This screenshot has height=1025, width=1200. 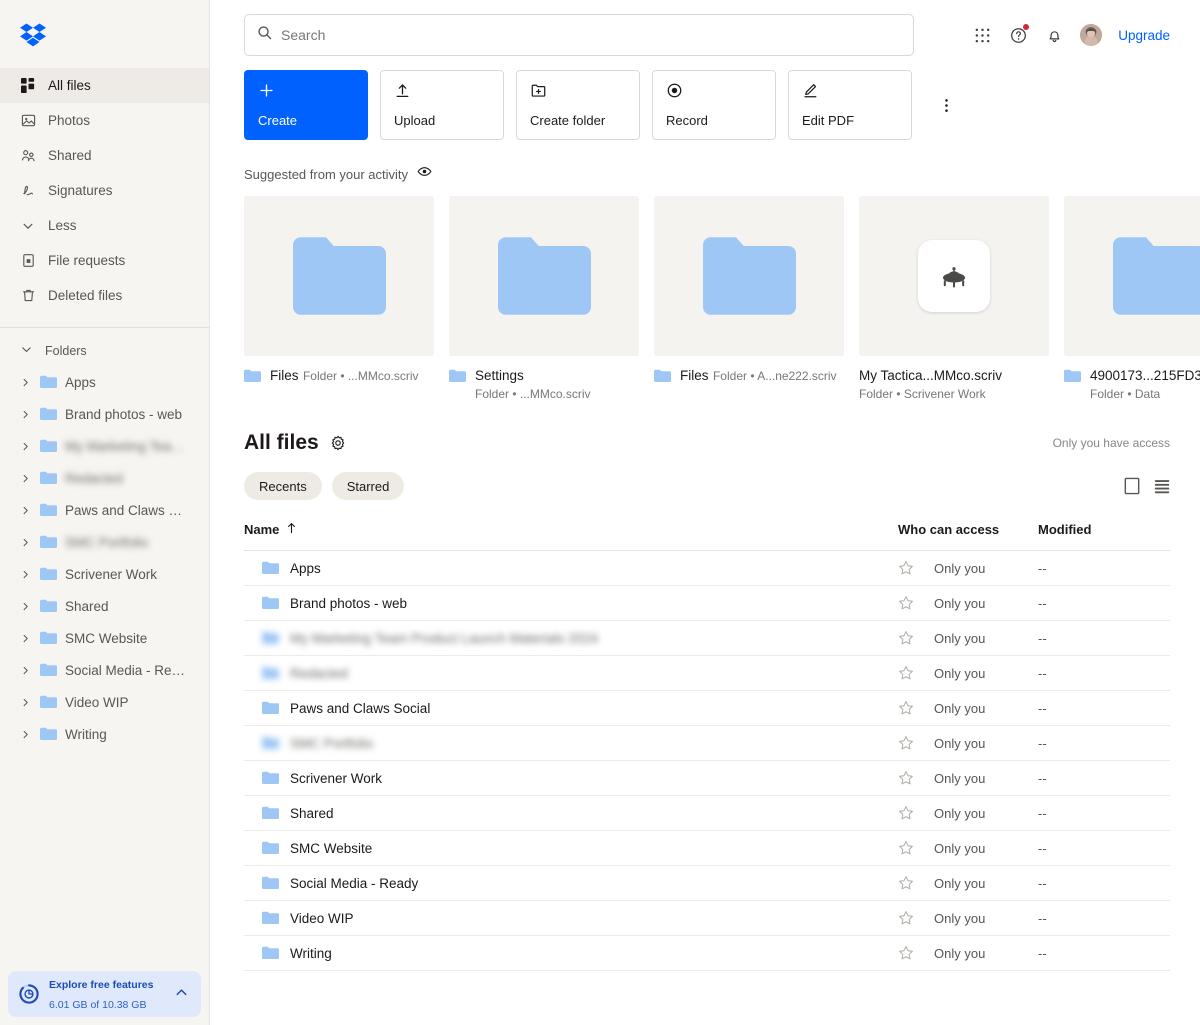 I want to click on sidebar-folder-writing: Writing, so click(x=104, y=734).